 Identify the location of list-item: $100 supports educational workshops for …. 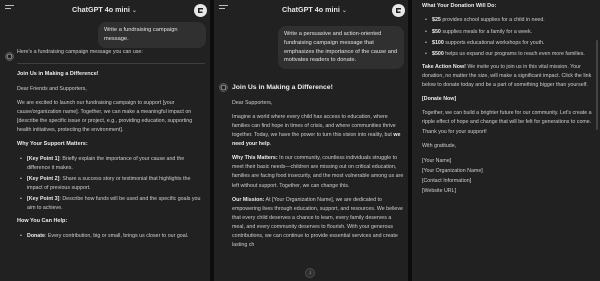
(508, 43).